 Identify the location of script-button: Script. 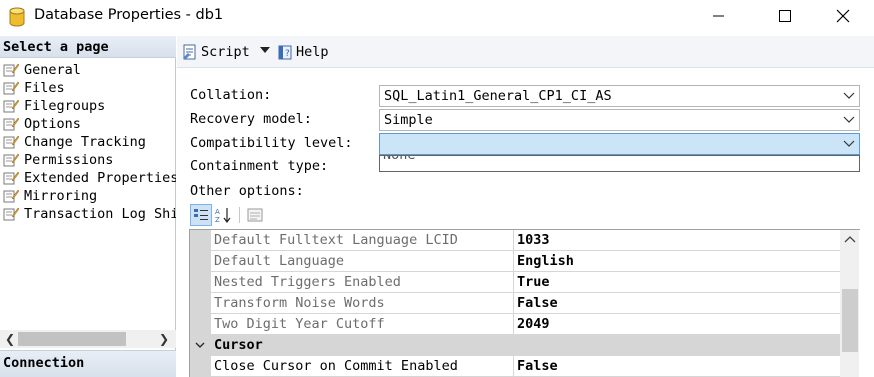
(216, 52).